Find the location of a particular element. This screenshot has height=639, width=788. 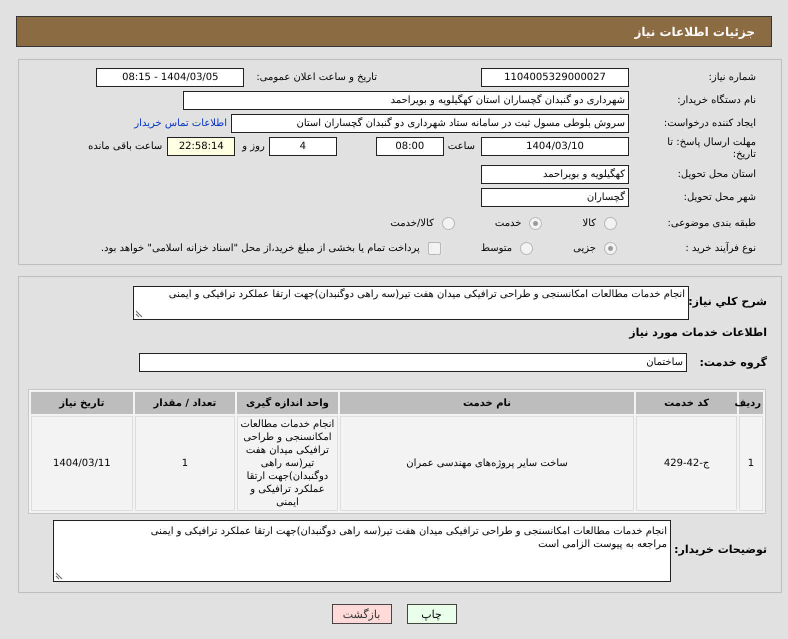

field-label: طبقه بندی موضوعی: is located at coordinates (711, 223).